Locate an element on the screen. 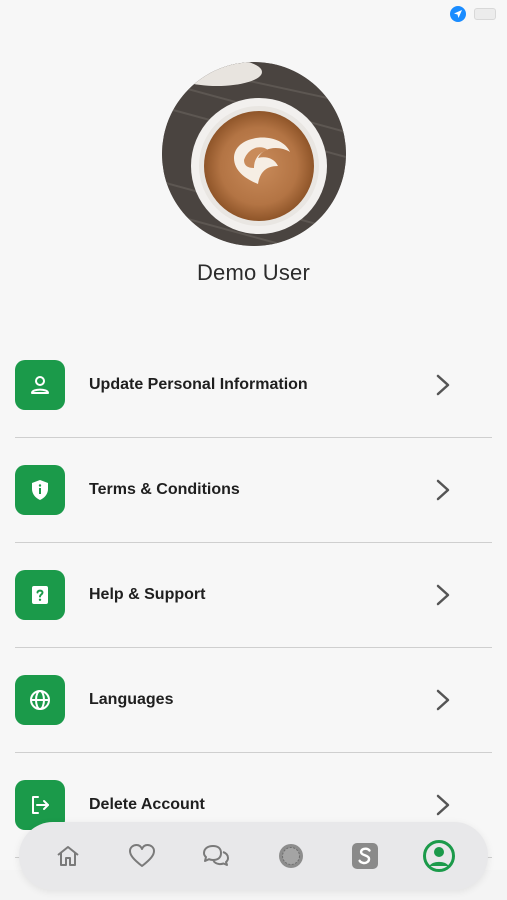 The width and height of the screenshot is (507, 900). menu-item-languages: Languages is located at coordinates (253, 700).